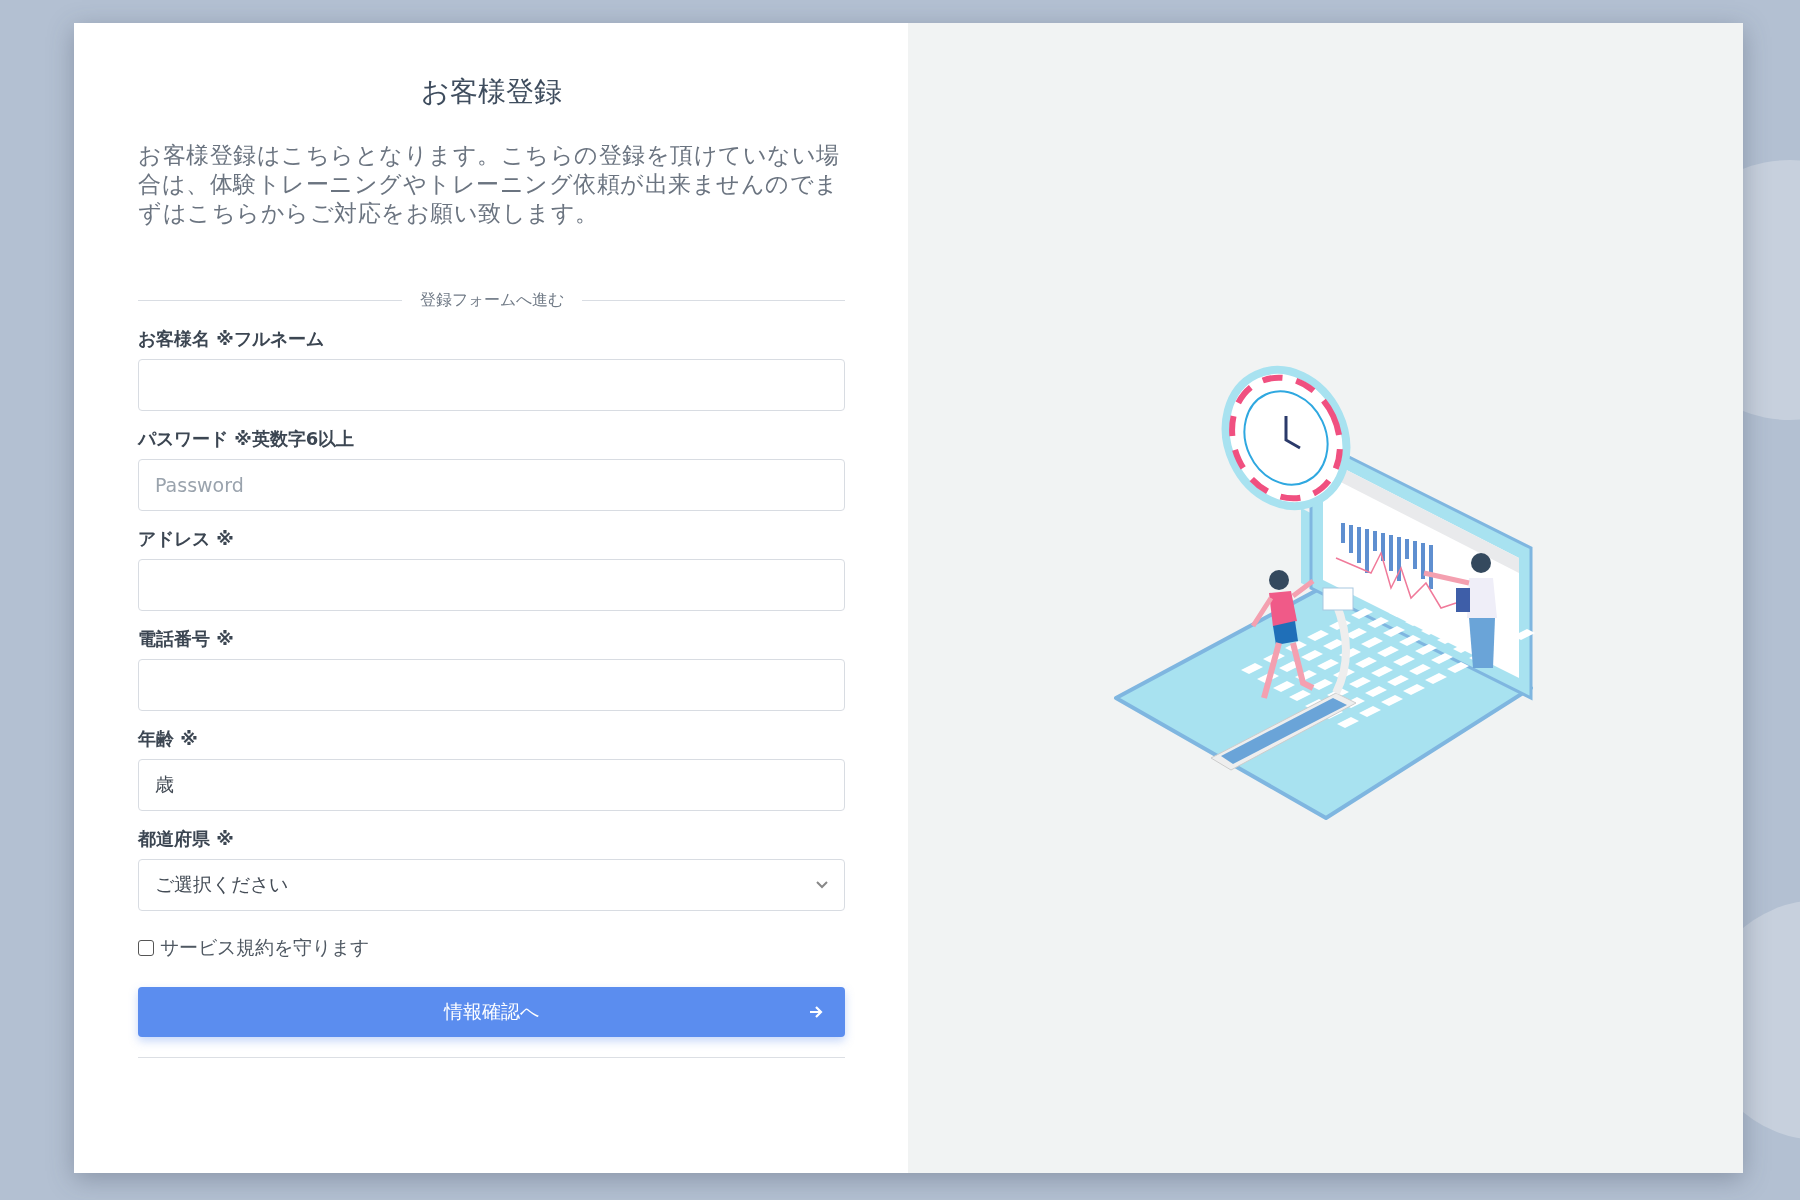 This screenshot has width=1800, height=1200. I want to click on input-field: Password, so click(491, 485).